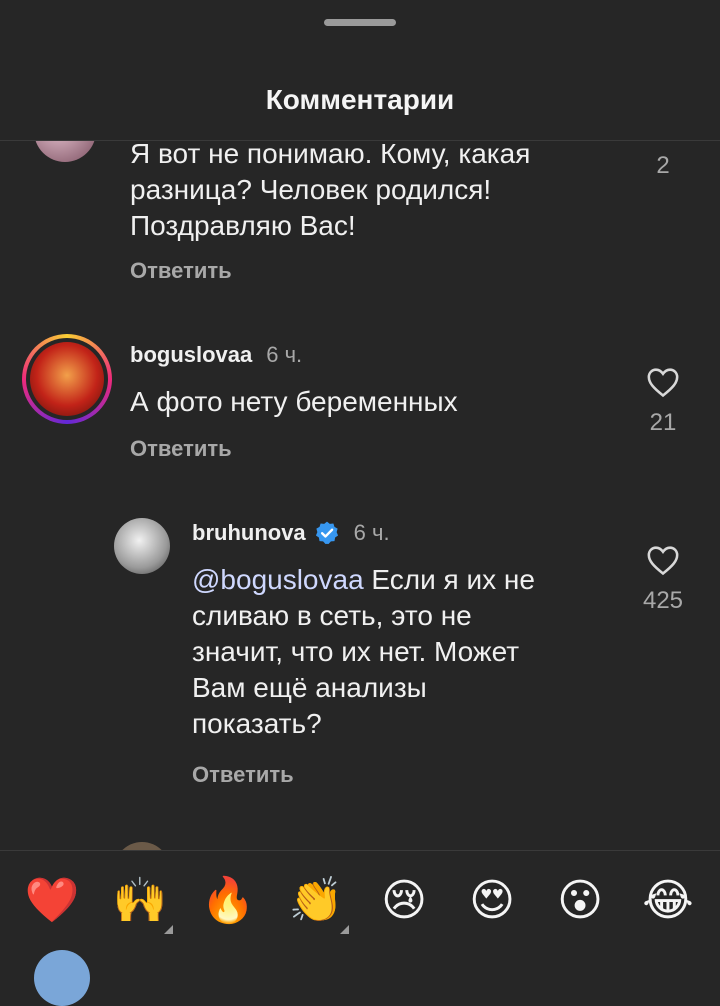  I want to click on emoji-raising-hands-button: 🙌, so click(140, 901).